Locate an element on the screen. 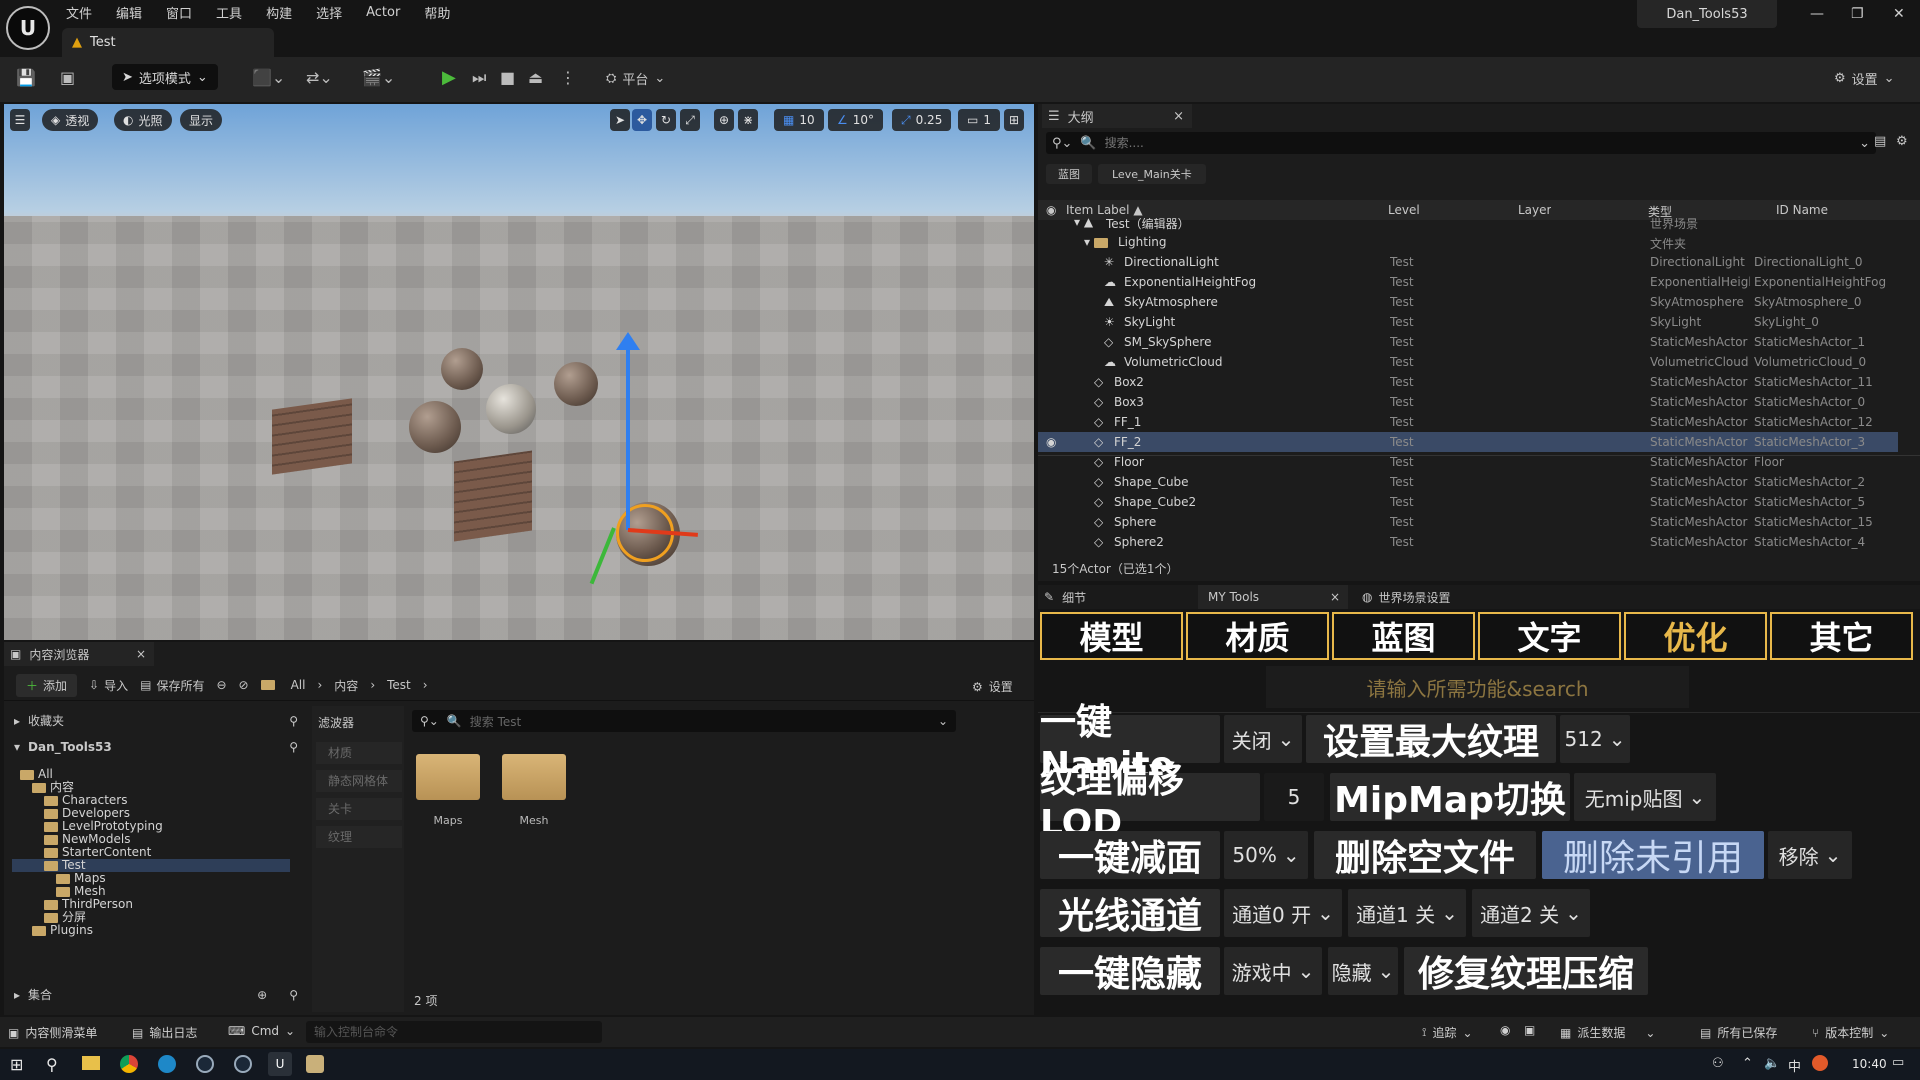 This screenshot has width=1920, height=1080. unreal-taskbar-icon: U is located at coordinates (280, 1064).